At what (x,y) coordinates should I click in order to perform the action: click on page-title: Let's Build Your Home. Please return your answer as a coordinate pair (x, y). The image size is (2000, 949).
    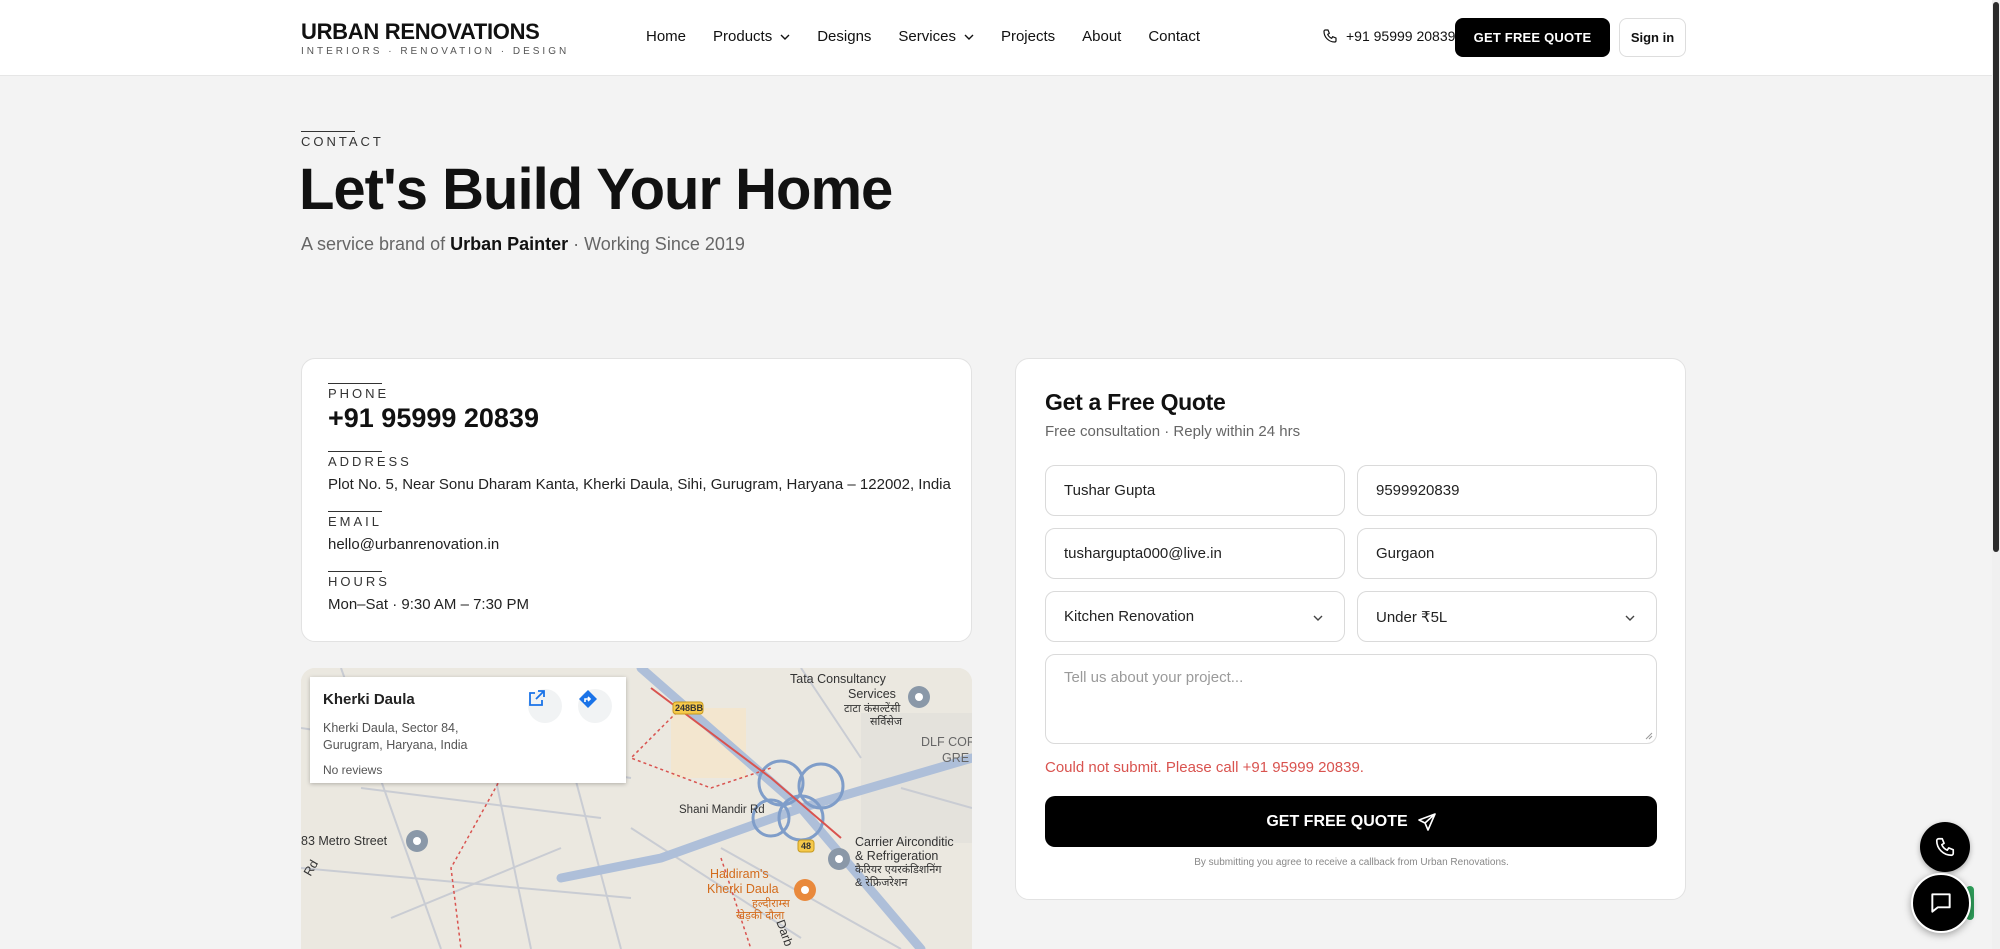
    Looking at the image, I should click on (596, 189).